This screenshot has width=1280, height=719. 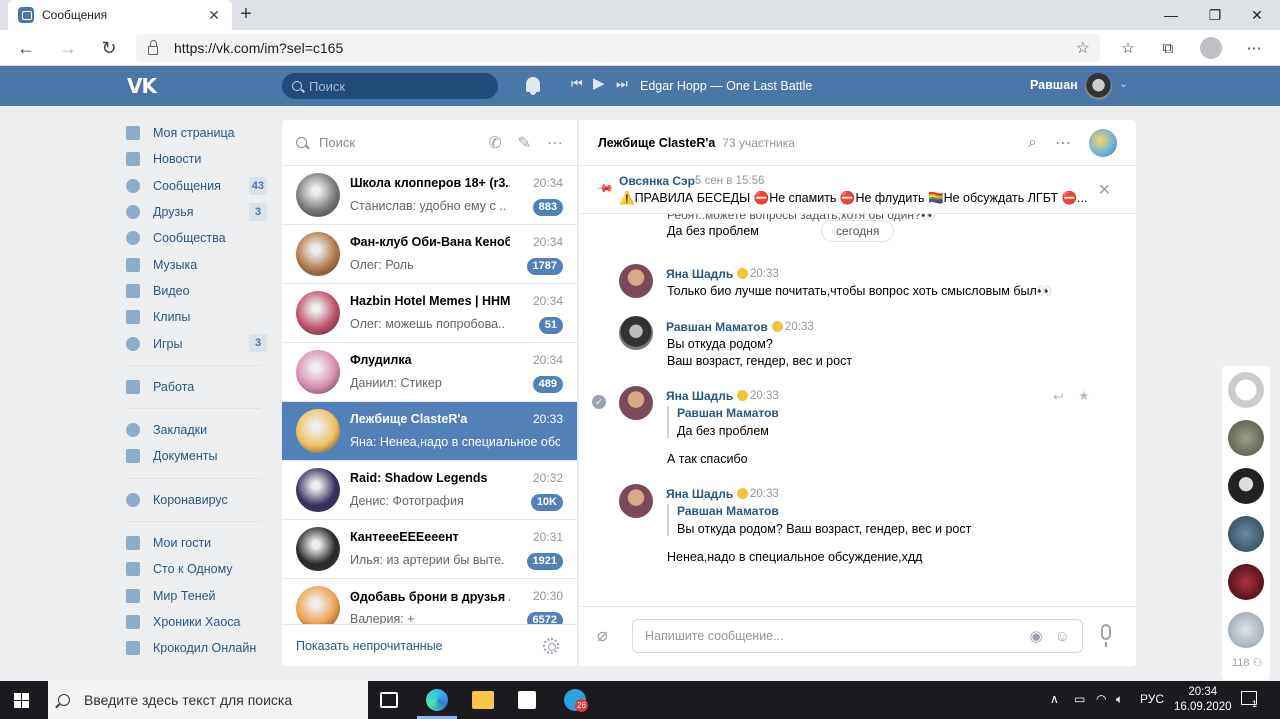 What do you see at coordinates (21, 700) in the screenshot?
I see `windows-start-icon` at bounding box center [21, 700].